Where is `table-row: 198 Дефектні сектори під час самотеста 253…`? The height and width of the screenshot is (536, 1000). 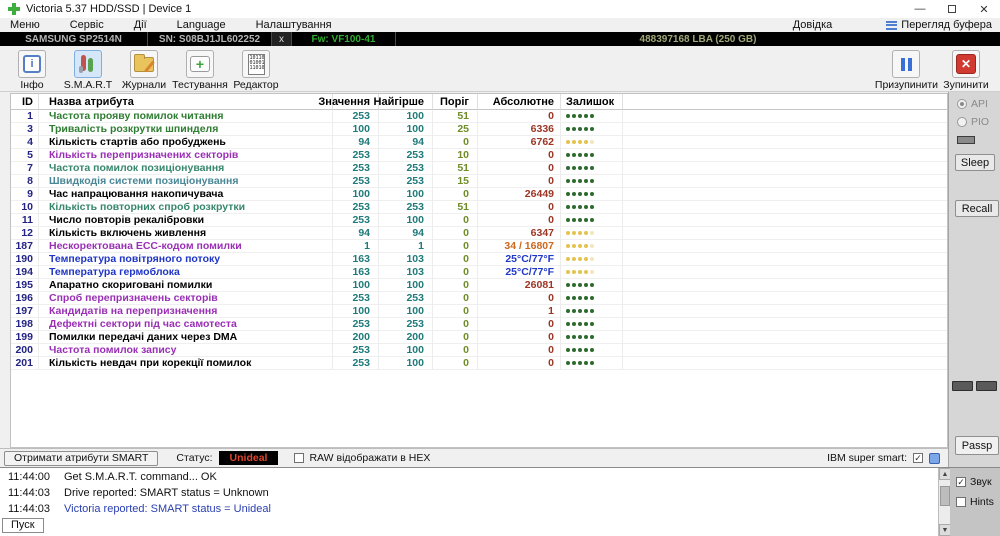
table-row: 198 Дефектні сектори під час самотеста 253… is located at coordinates (479, 324).